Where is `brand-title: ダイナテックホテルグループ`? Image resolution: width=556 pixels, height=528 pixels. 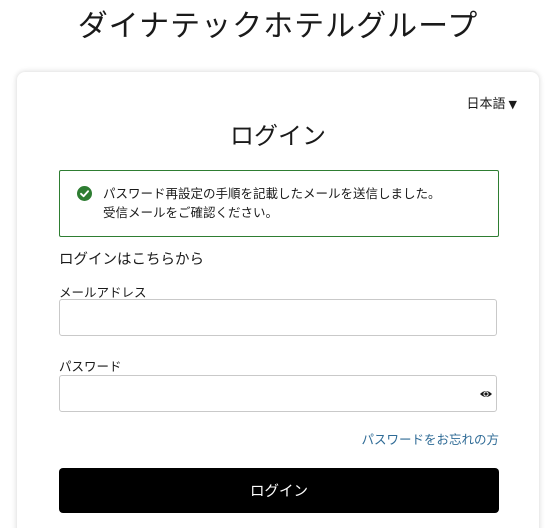 brand-title: ダイナテックホテルグループ is located at coordinates (278, 26).